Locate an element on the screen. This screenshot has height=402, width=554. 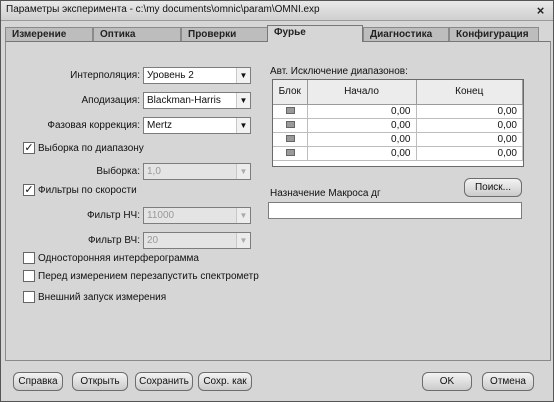
apodization-select: Blackman-Harris ▼ is located at coordinates (197, 100).